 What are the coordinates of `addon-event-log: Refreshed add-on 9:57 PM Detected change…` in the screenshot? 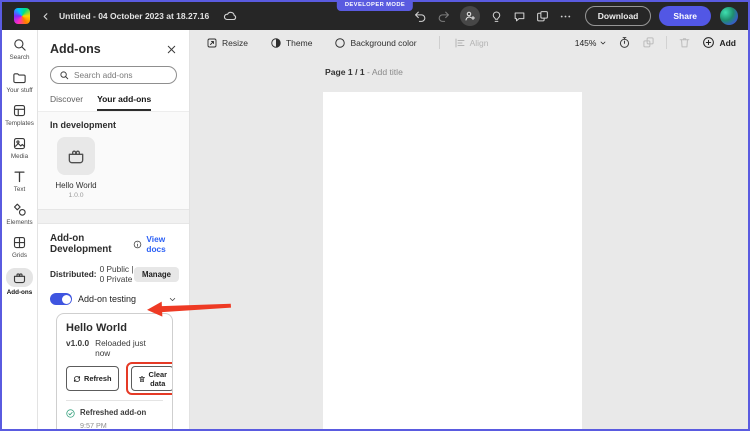 It's located at (114, 419).